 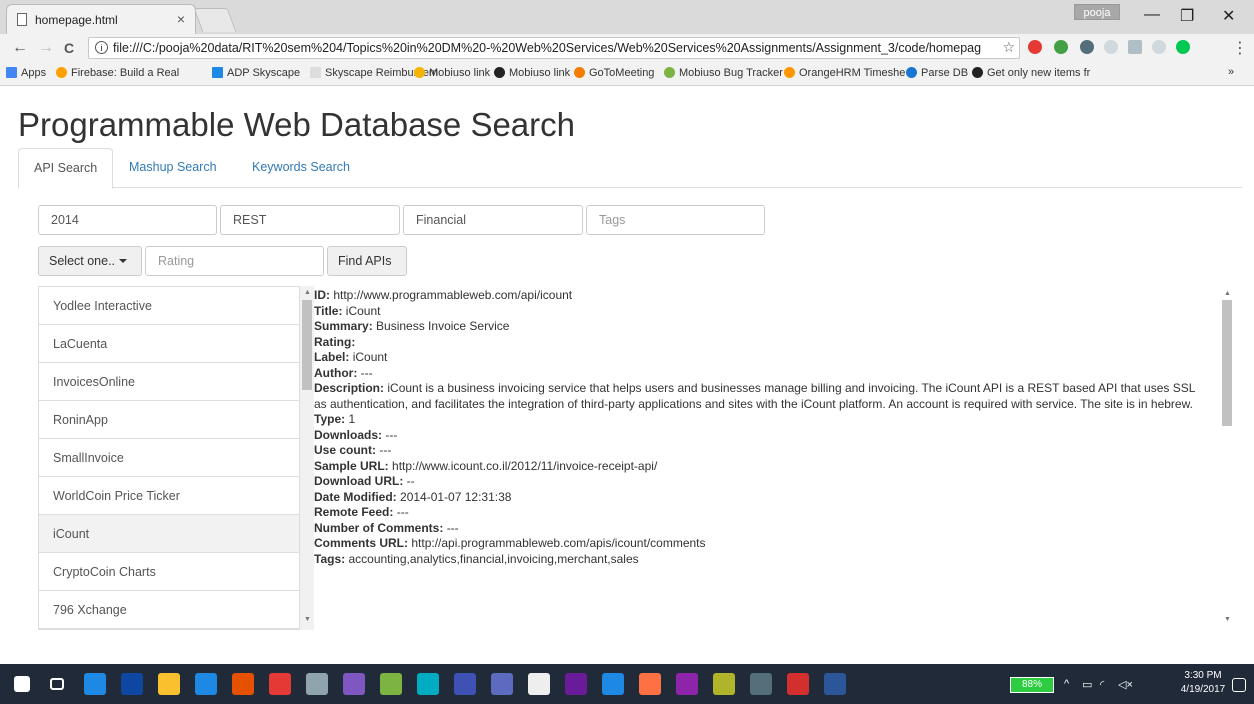 I want to click on close-window-icon: ✕, so click(x=1228, y=16).